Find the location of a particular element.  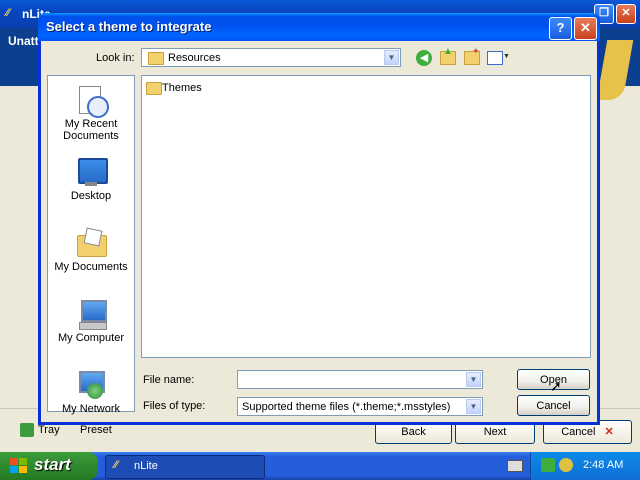

place-recent-documents: My Recent Documents is located at coordinates (91, 113).